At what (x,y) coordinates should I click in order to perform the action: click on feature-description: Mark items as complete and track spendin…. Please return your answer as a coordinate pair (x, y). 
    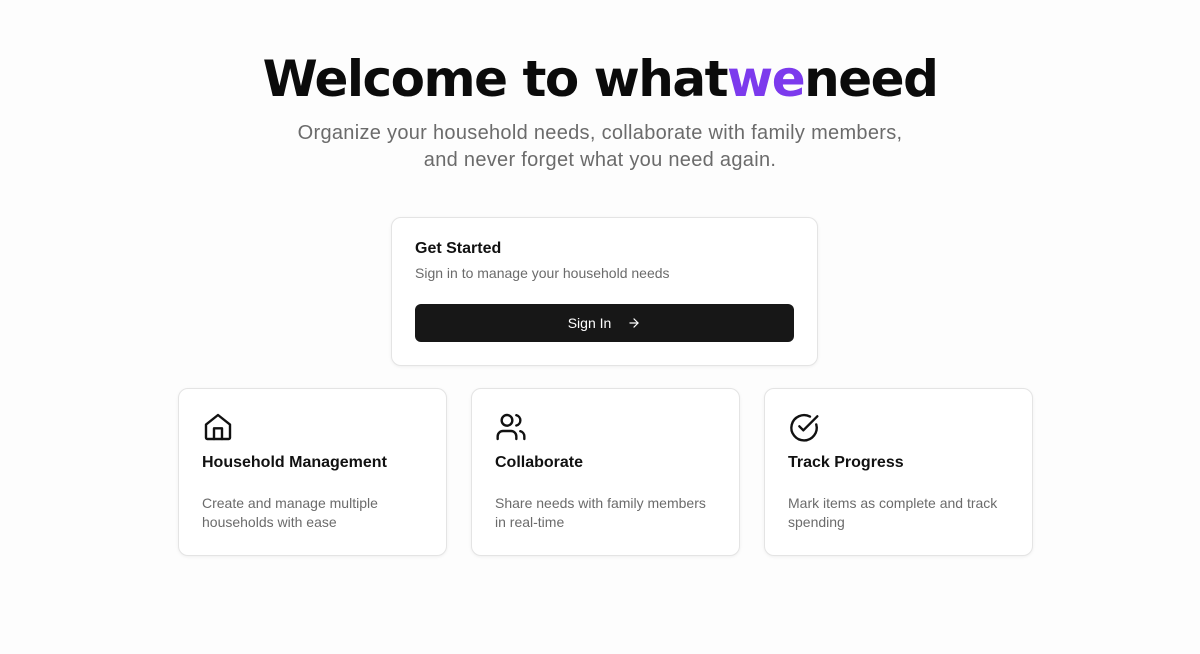
    Looking at the image, I should click on (893, 512).